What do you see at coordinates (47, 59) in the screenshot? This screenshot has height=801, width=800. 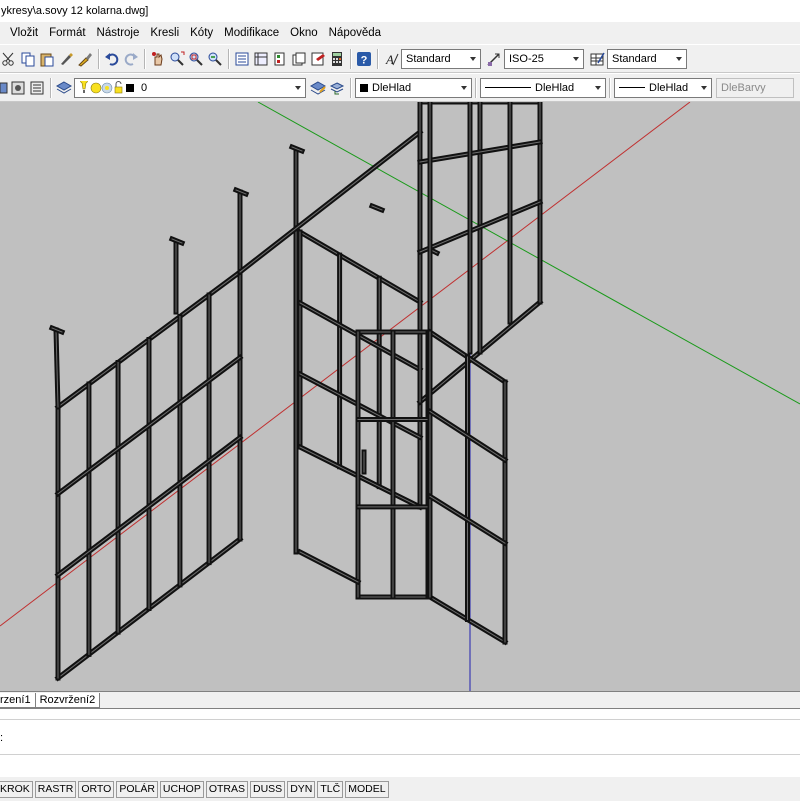 I see `paste-icon` at bounding box center [47, 59].